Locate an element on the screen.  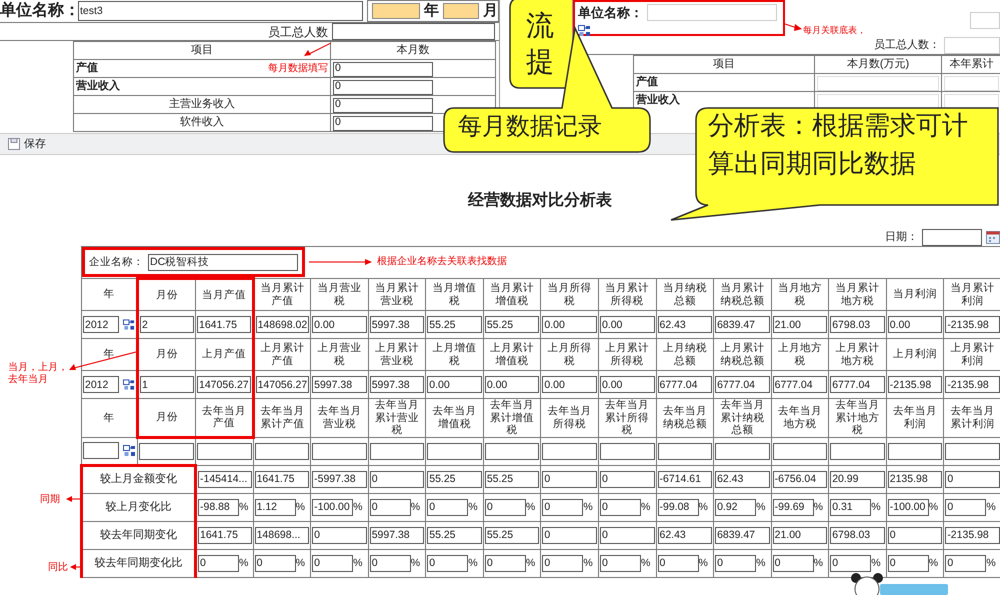
input-field: 0.31 is located at coordinates (851, 507).